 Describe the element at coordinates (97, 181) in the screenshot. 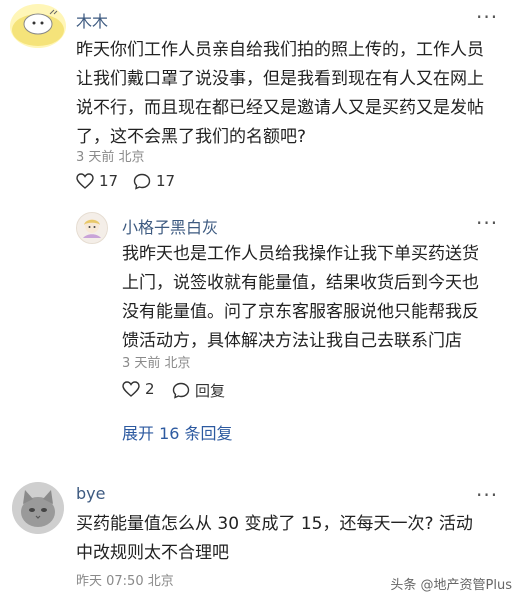

I see `like-button: 17` at that location.